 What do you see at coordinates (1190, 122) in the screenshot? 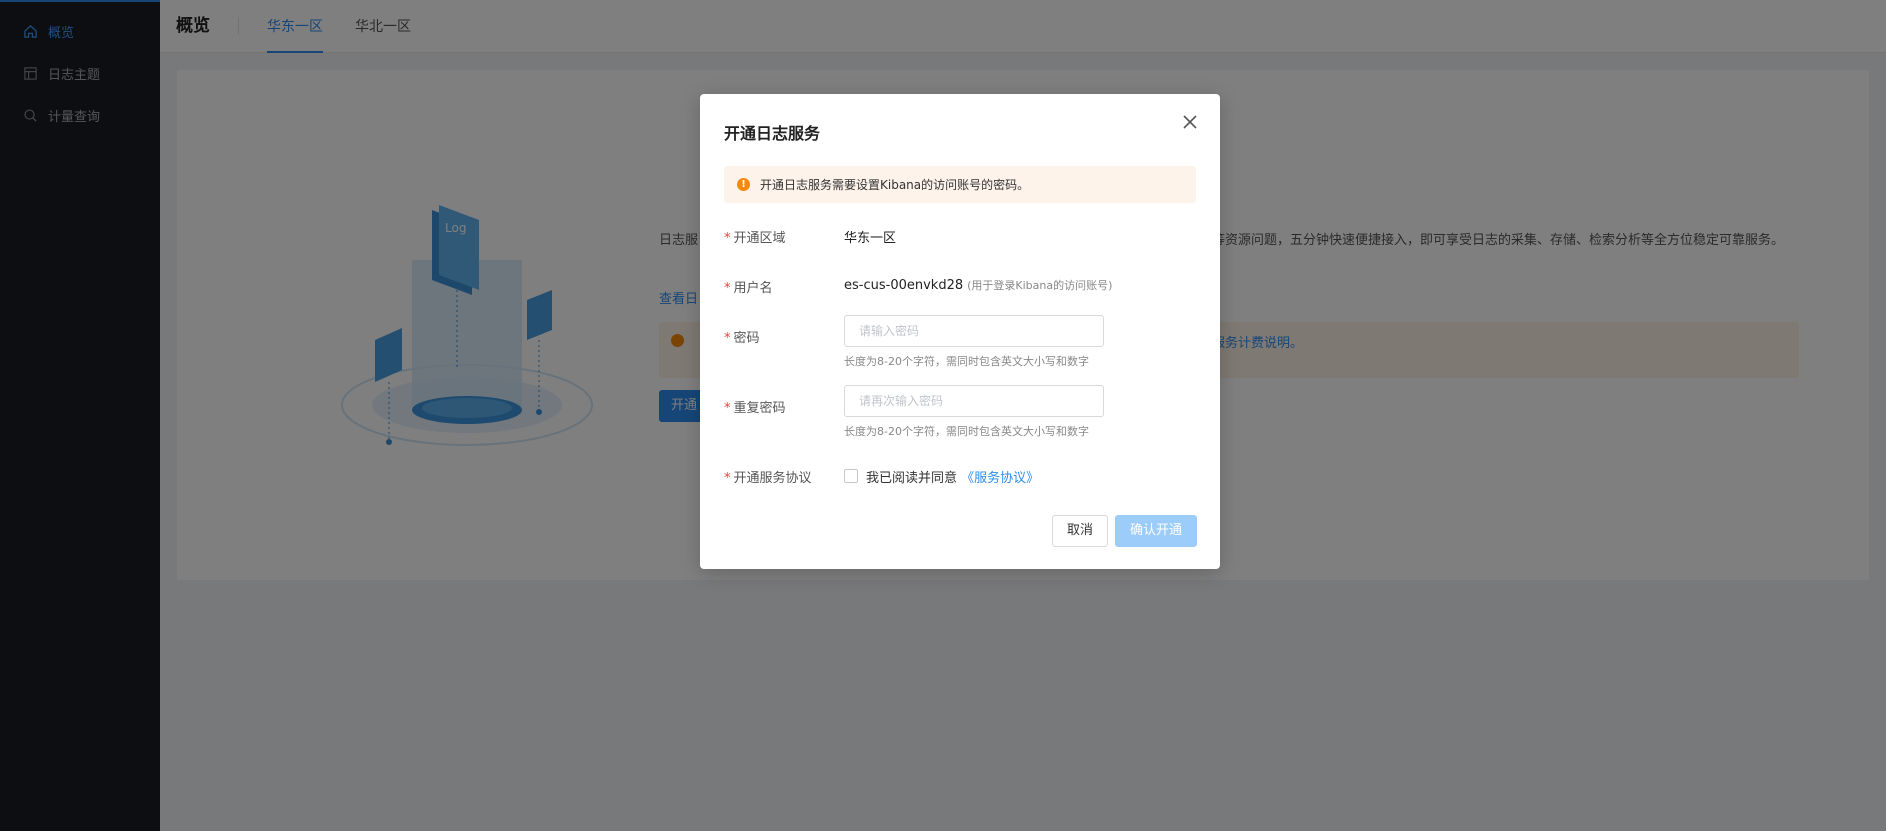
I see `close-icon` at bounding box center [1190, 122].